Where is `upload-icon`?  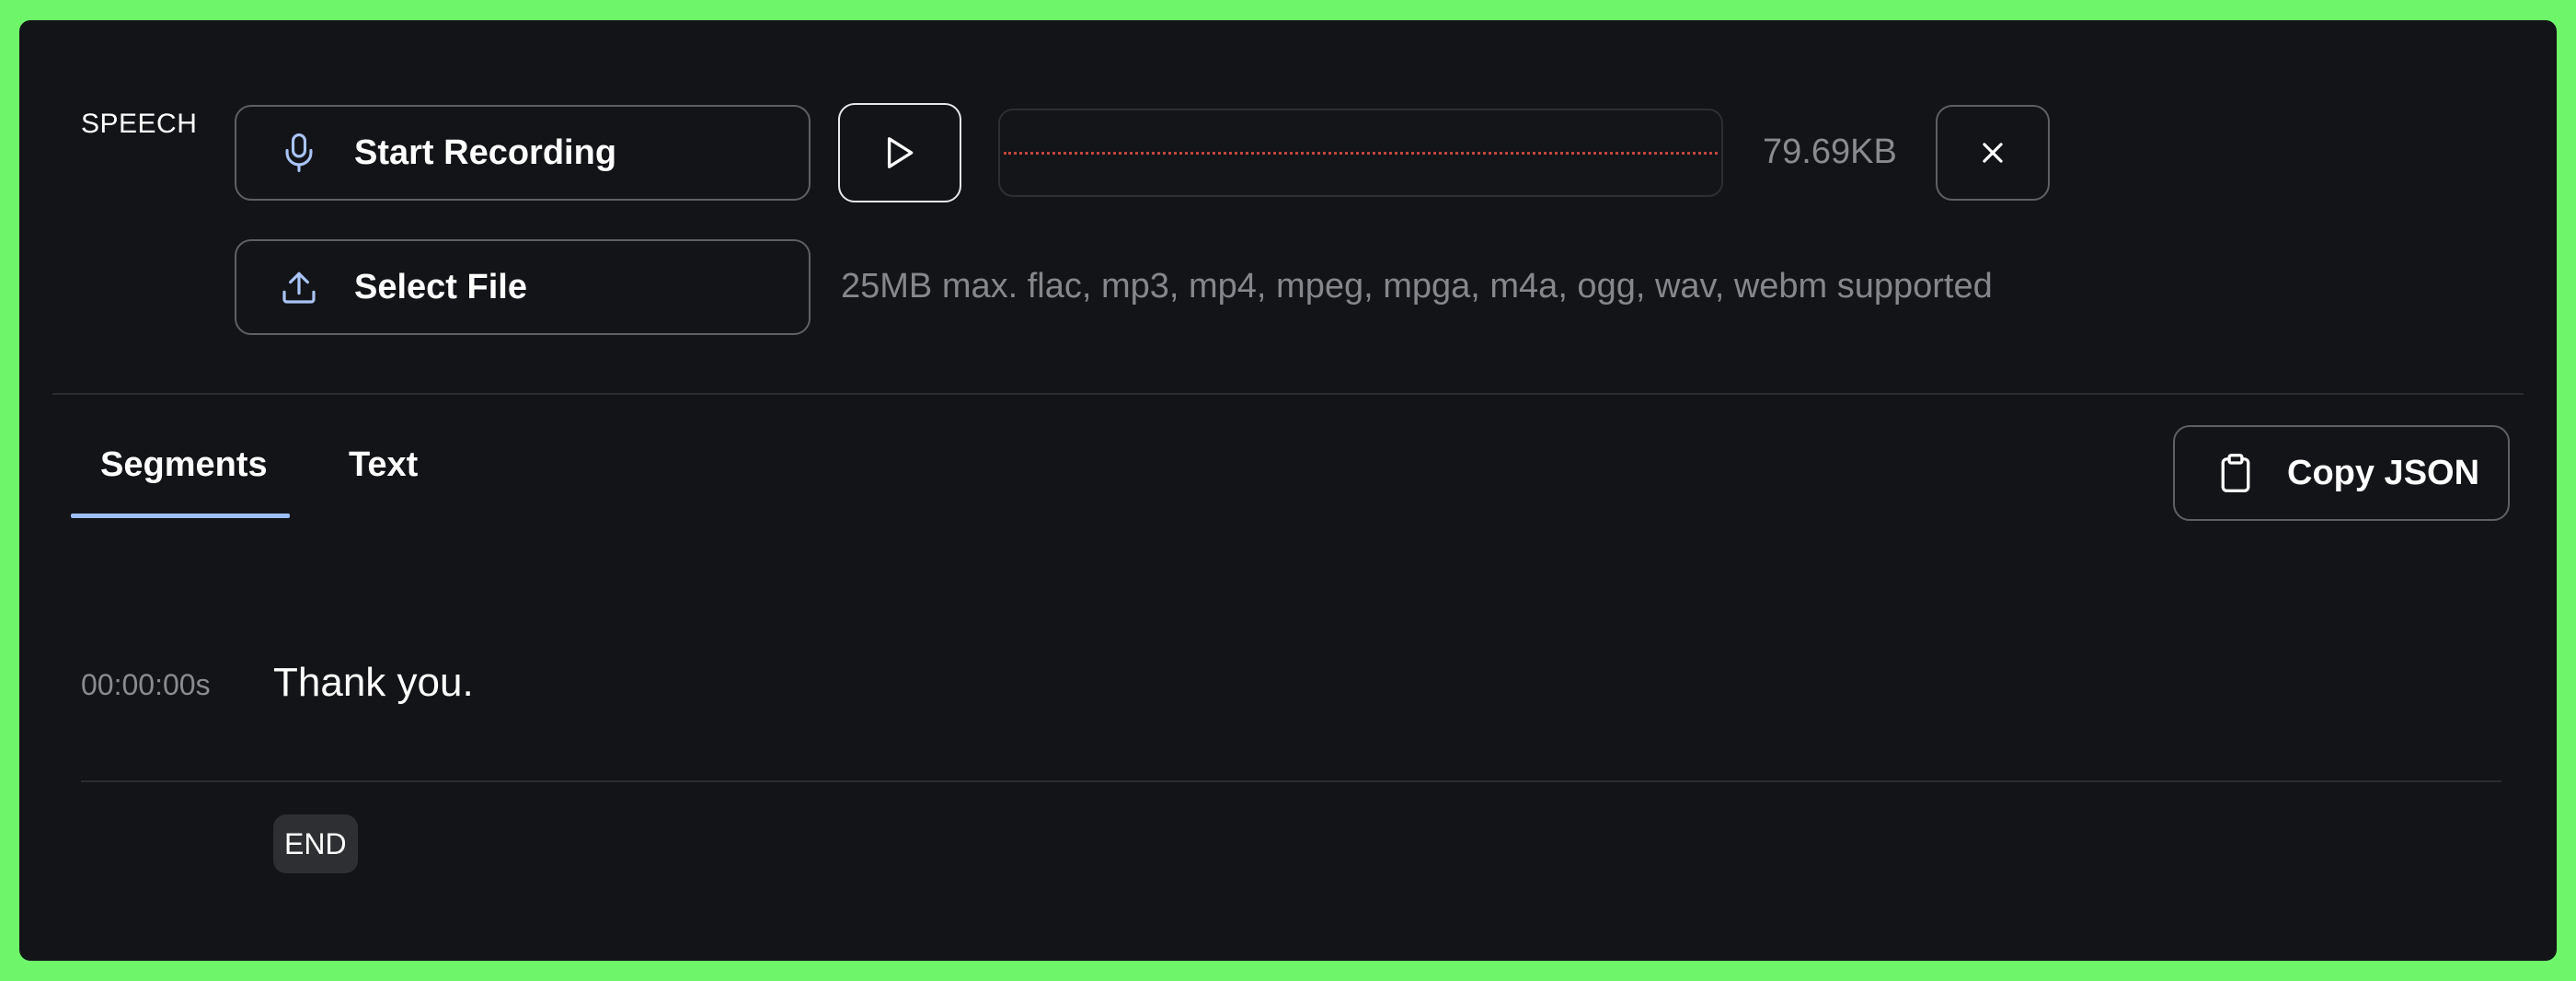
upload-icon is located at coordinates (299, 287).